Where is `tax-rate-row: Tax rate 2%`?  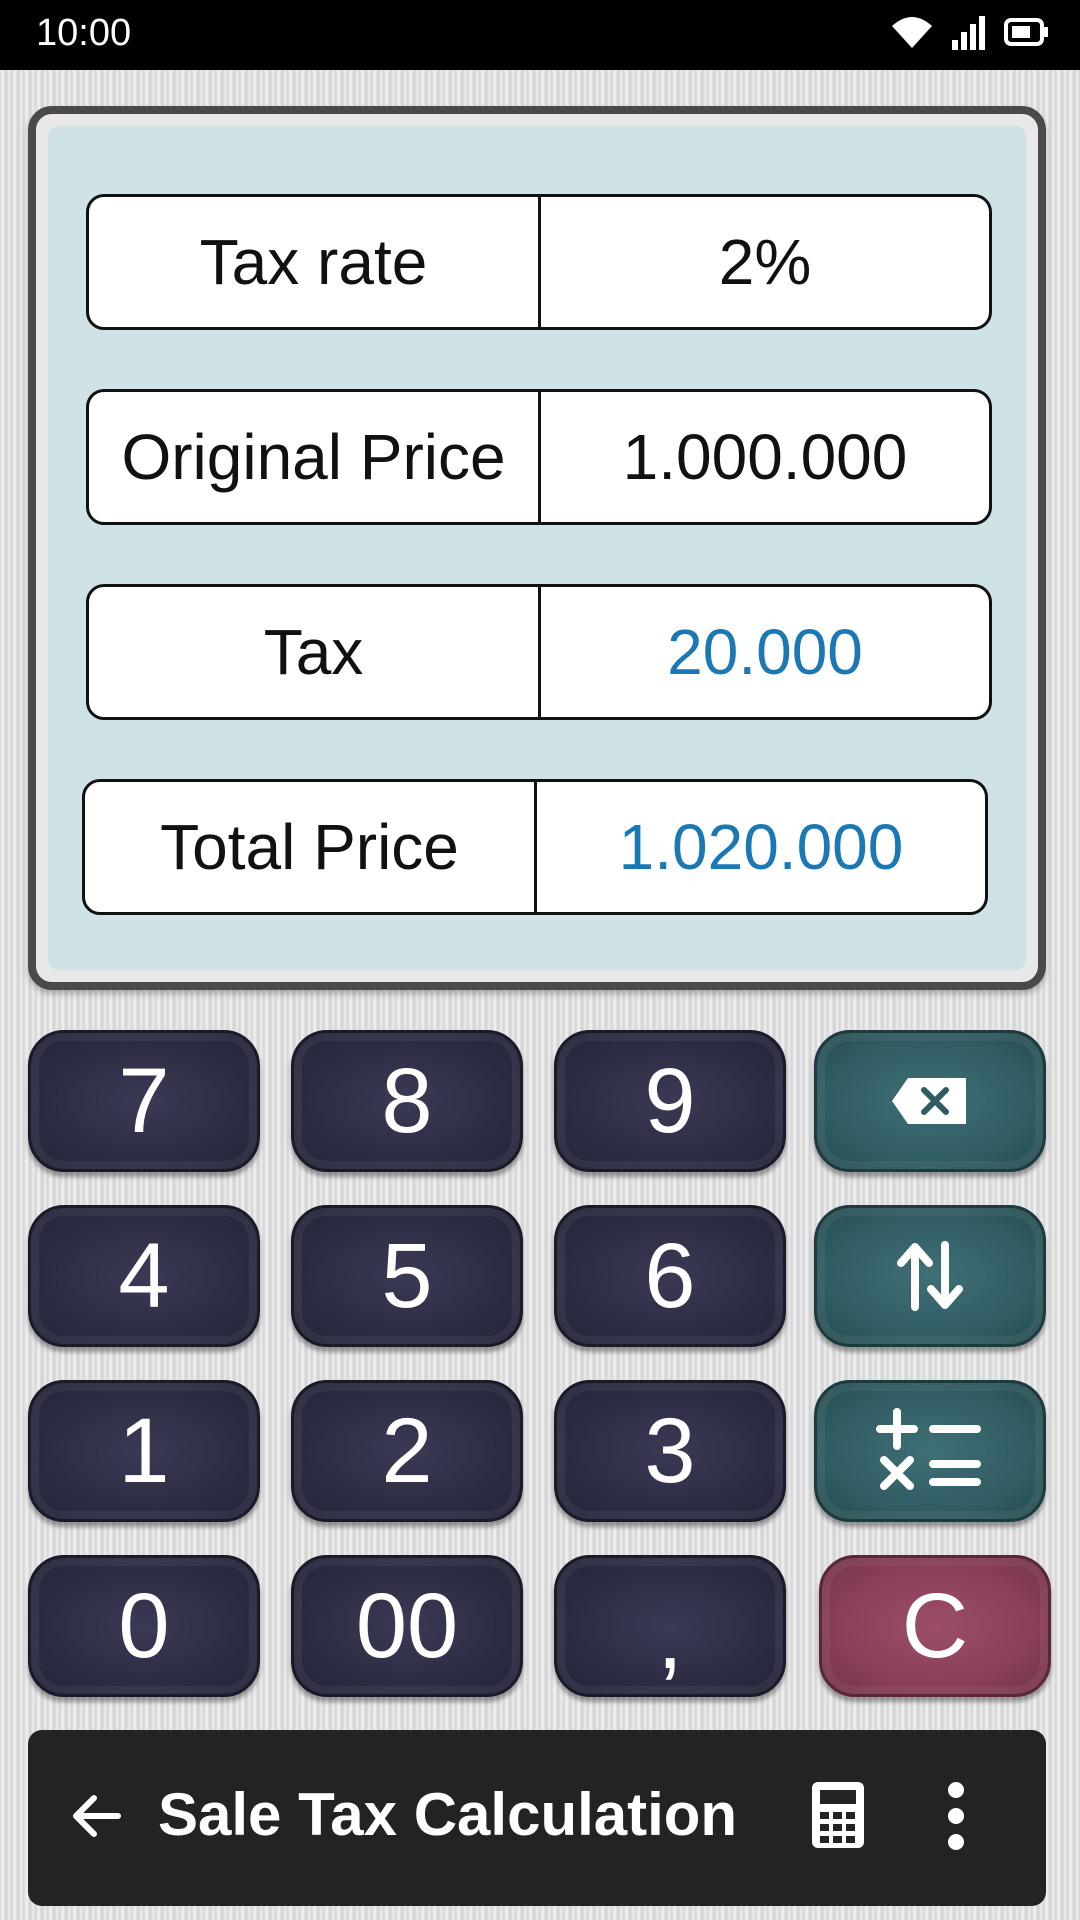
tax-rate-row: Tax rate 2% is located at coordinates (539, 262).